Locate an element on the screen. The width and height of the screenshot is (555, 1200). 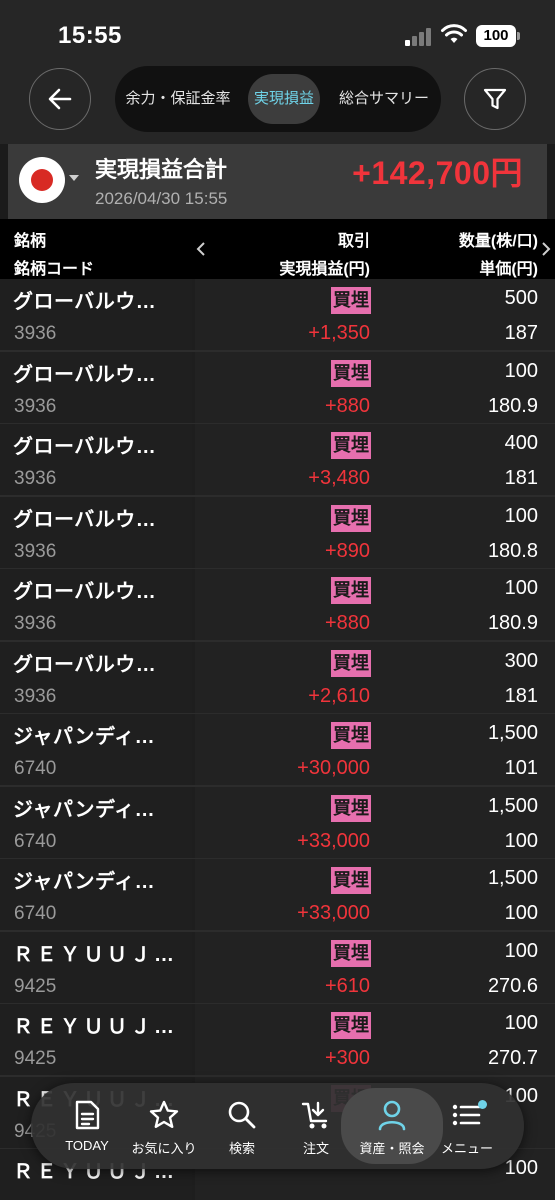
realized-pnl: +1,350 is located at coordinates (339, 333).